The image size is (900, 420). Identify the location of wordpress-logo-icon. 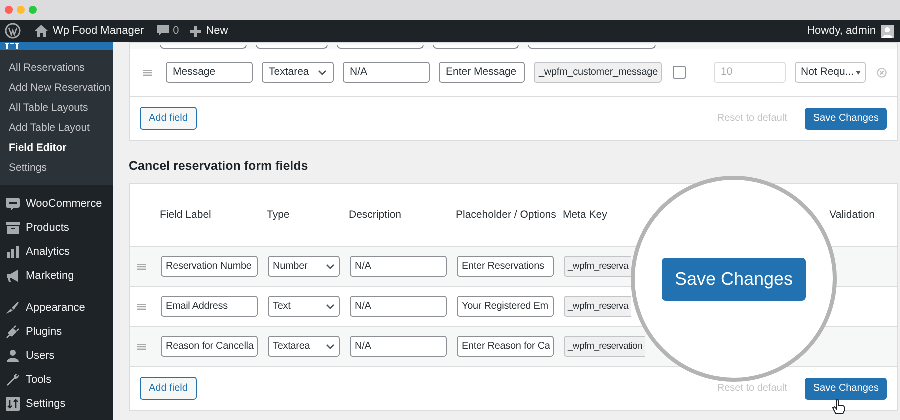
(13, 31).